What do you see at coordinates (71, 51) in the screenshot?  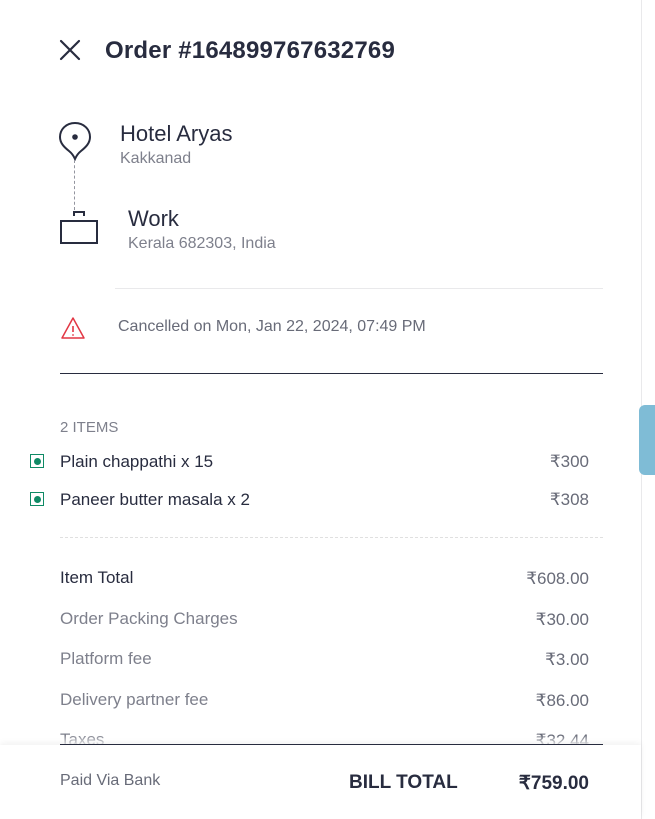 I see `close-icon` at bounding box center [71, 51].